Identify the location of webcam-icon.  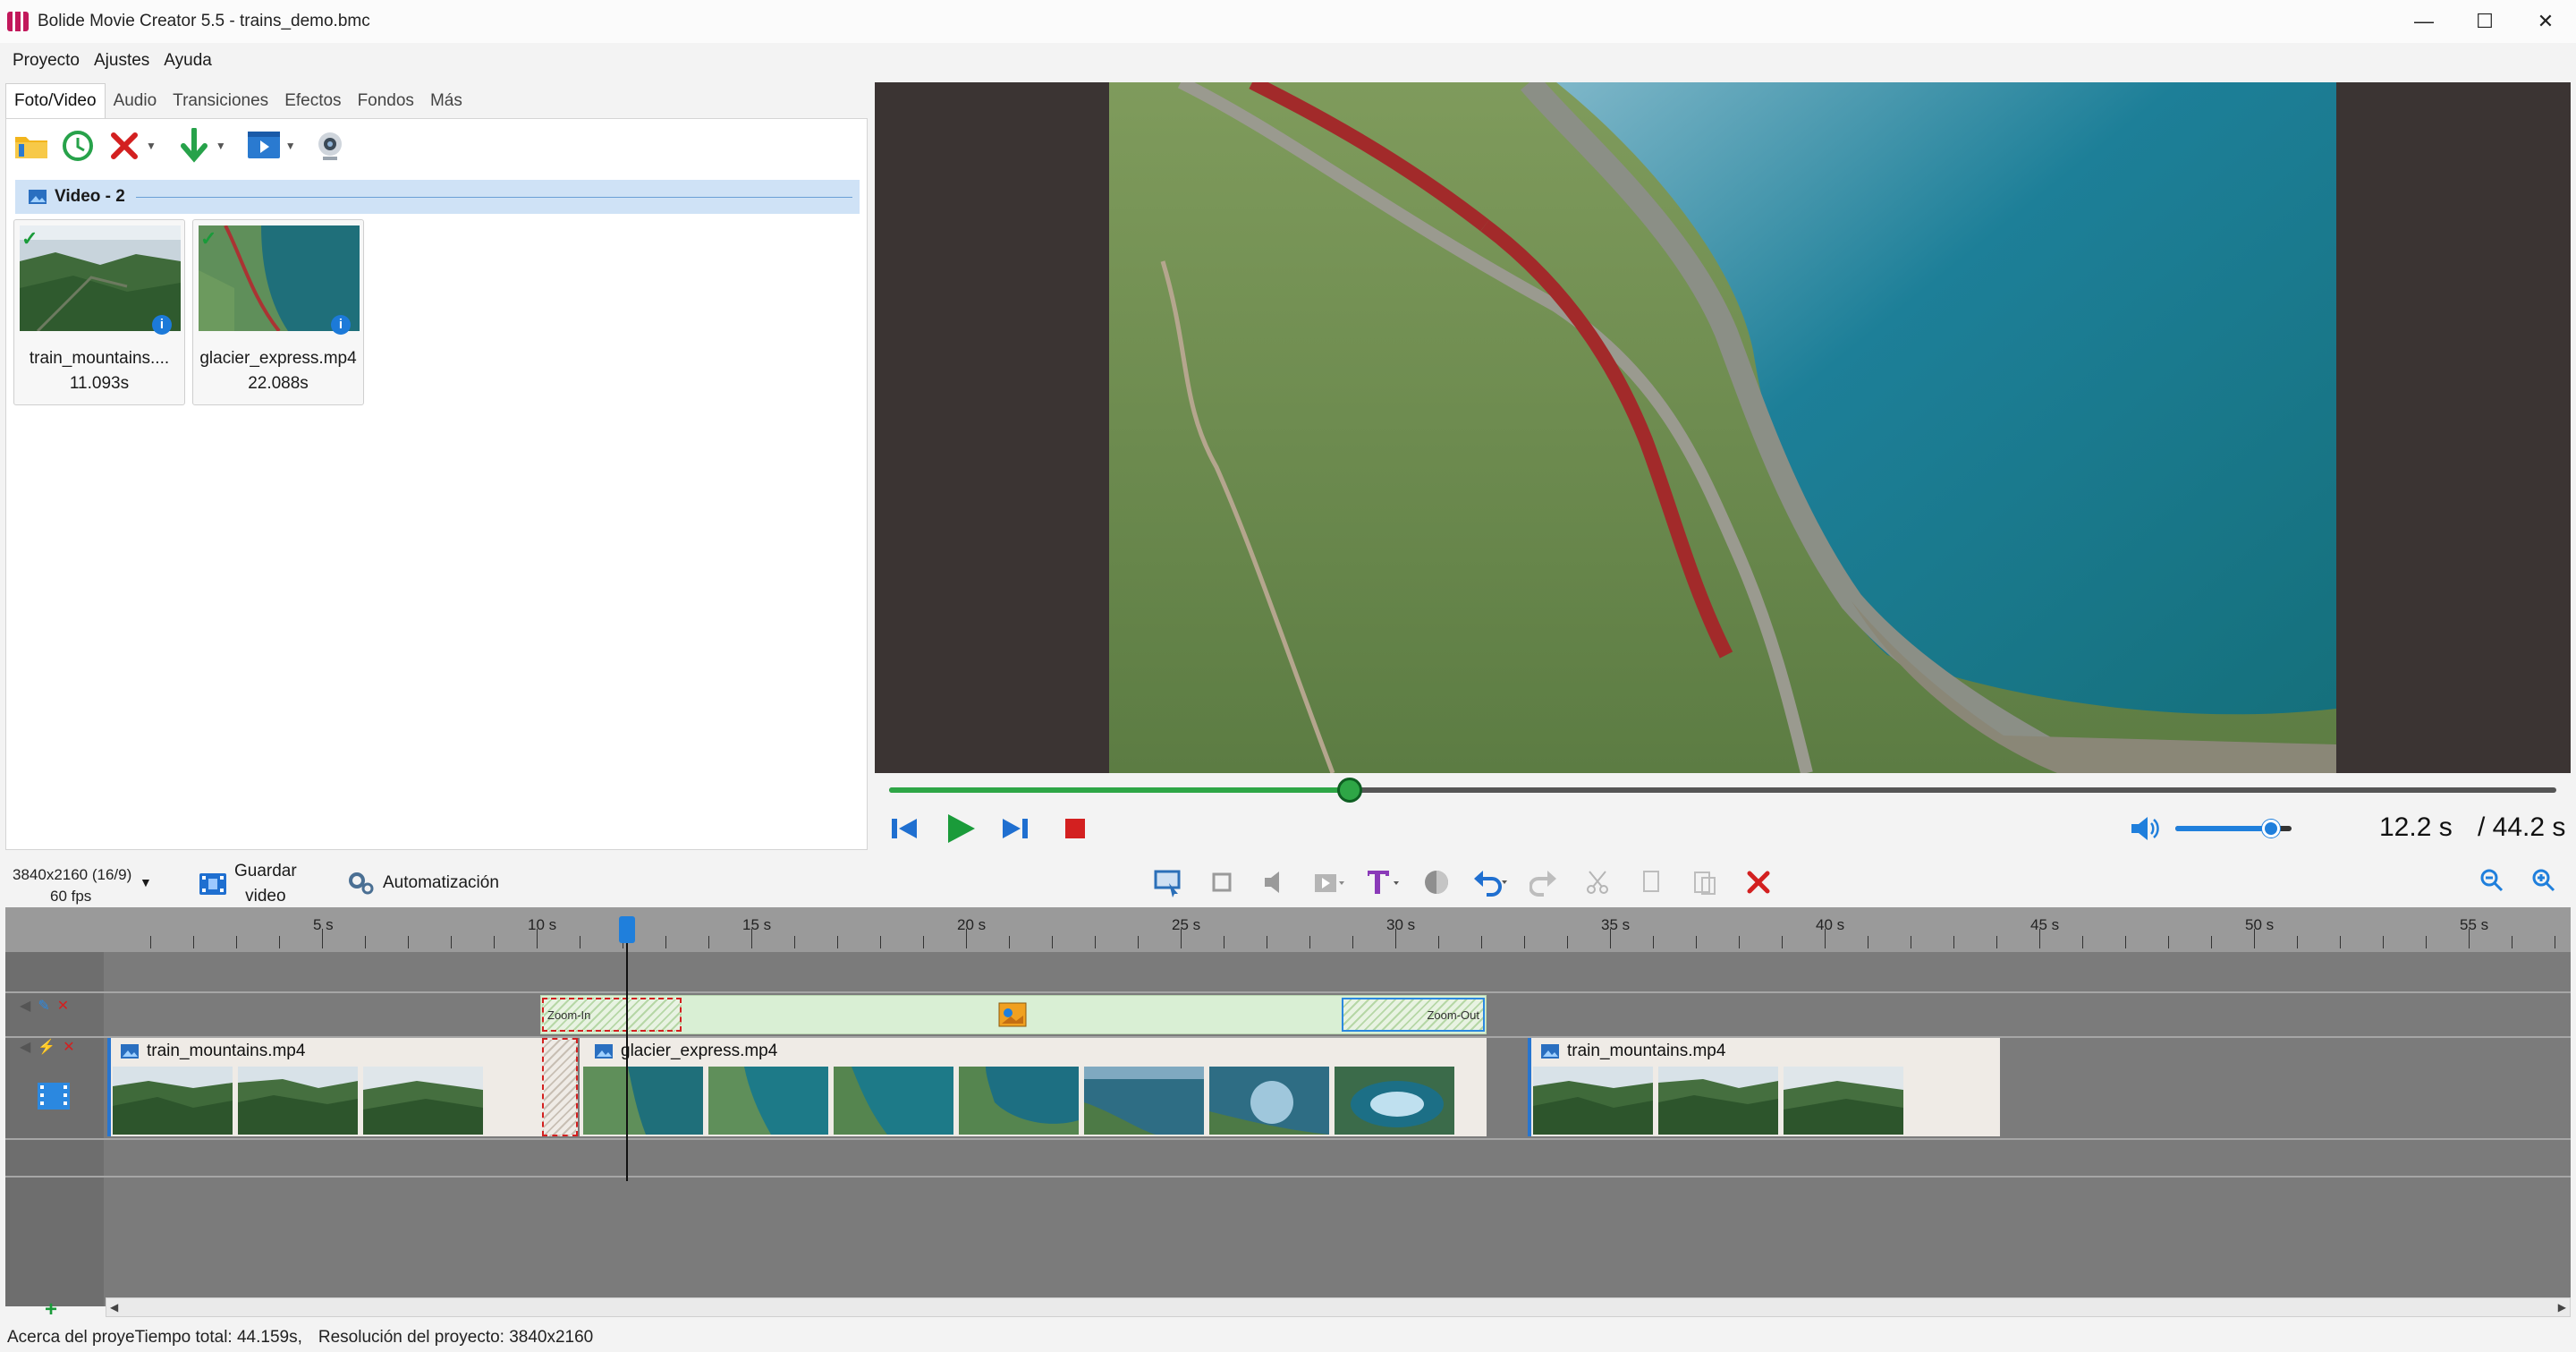
(330, 146).